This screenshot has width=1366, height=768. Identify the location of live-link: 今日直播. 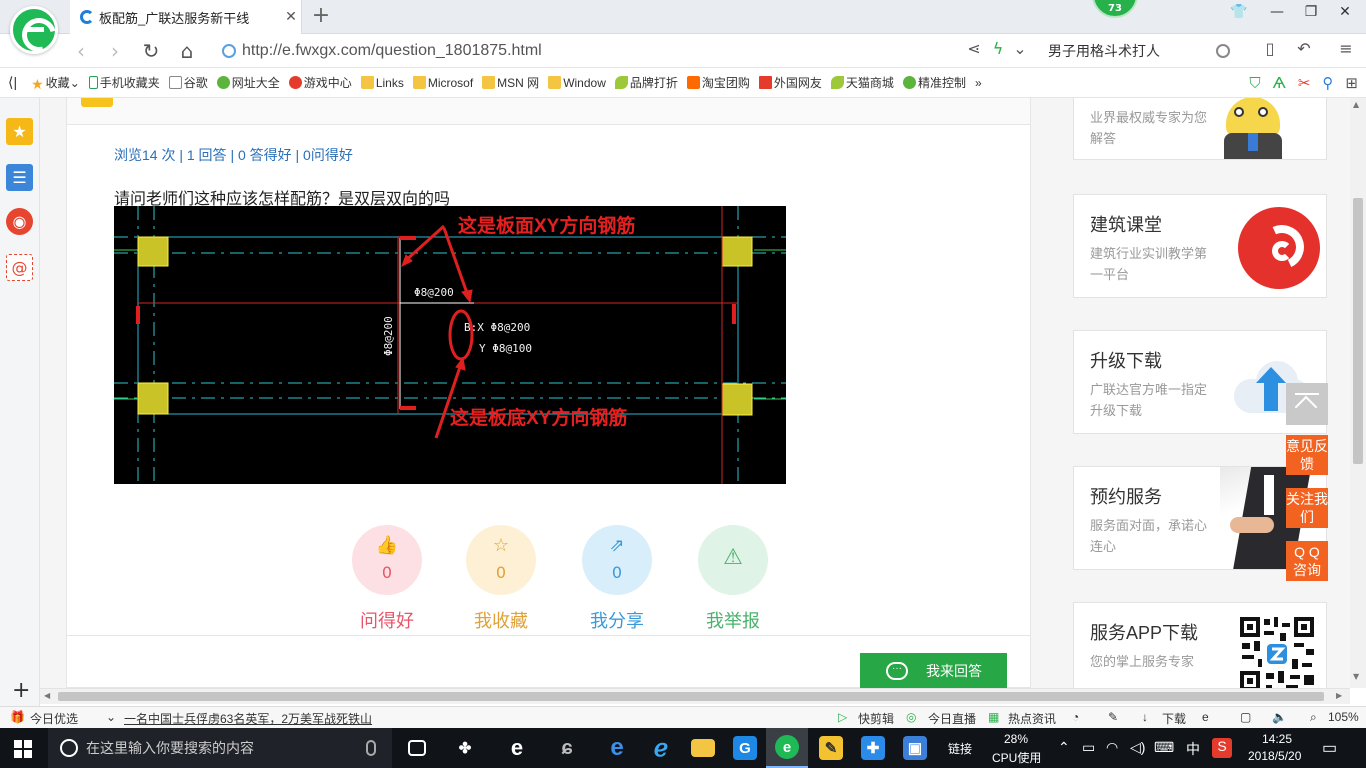
(952, 718).